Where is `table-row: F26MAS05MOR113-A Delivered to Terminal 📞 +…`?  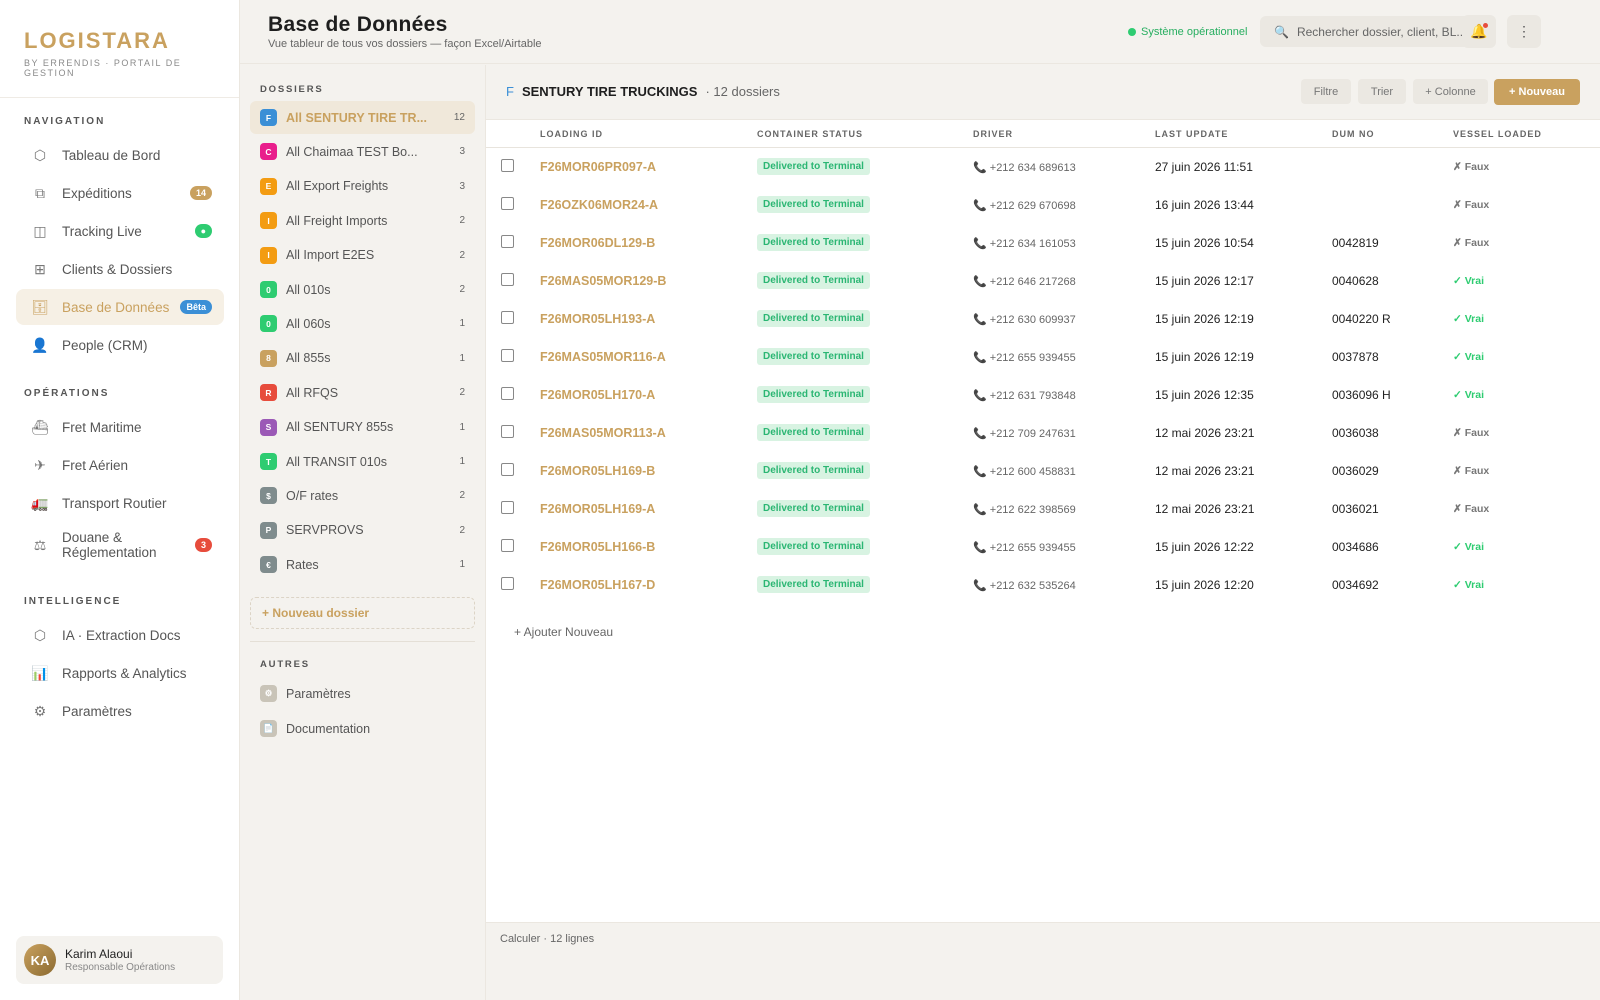
table-row: F26MAS05MOR113-A Delivered to Terminal 📞 +… is located at coordinates (1043, 433).